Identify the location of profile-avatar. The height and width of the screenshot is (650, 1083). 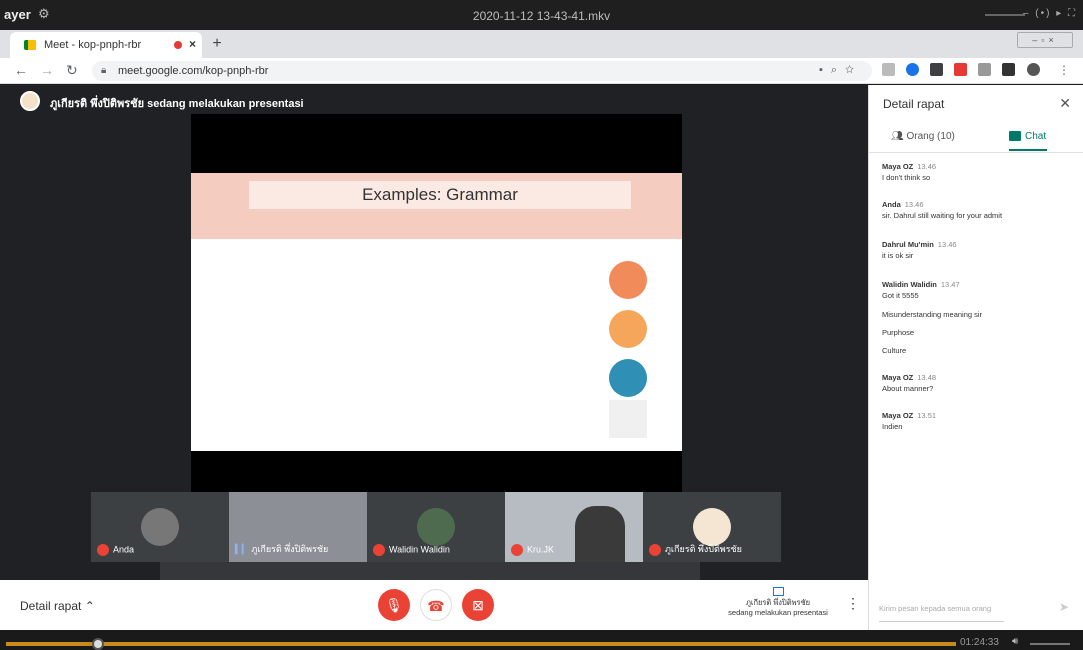
(1033, 69).